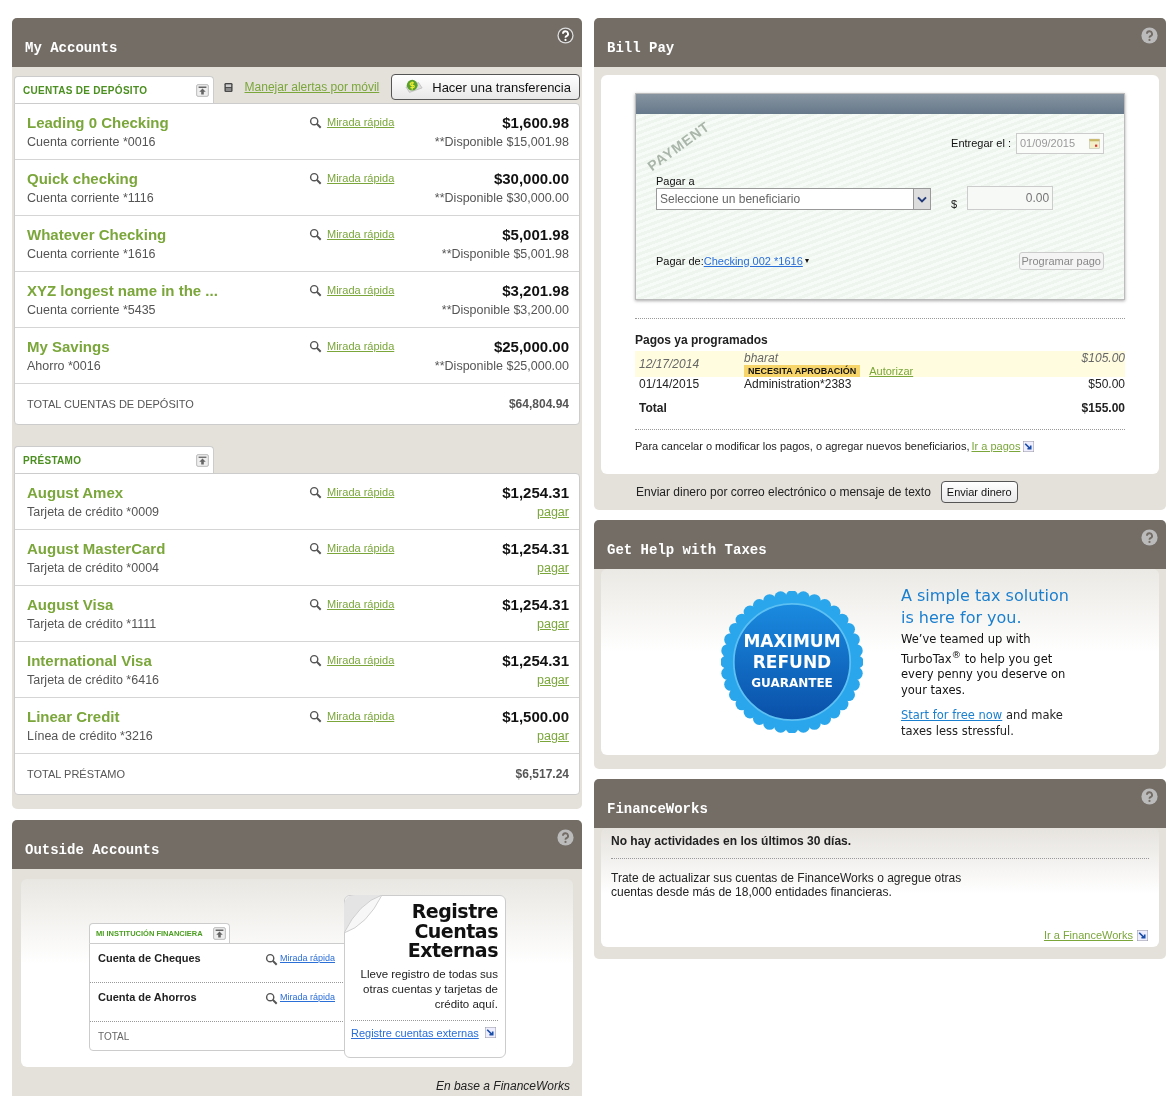  Describe the element at coordinates (802, 371) in the screenshot. I see `status-badge: NECESITA APROBACIÓN` at that location.